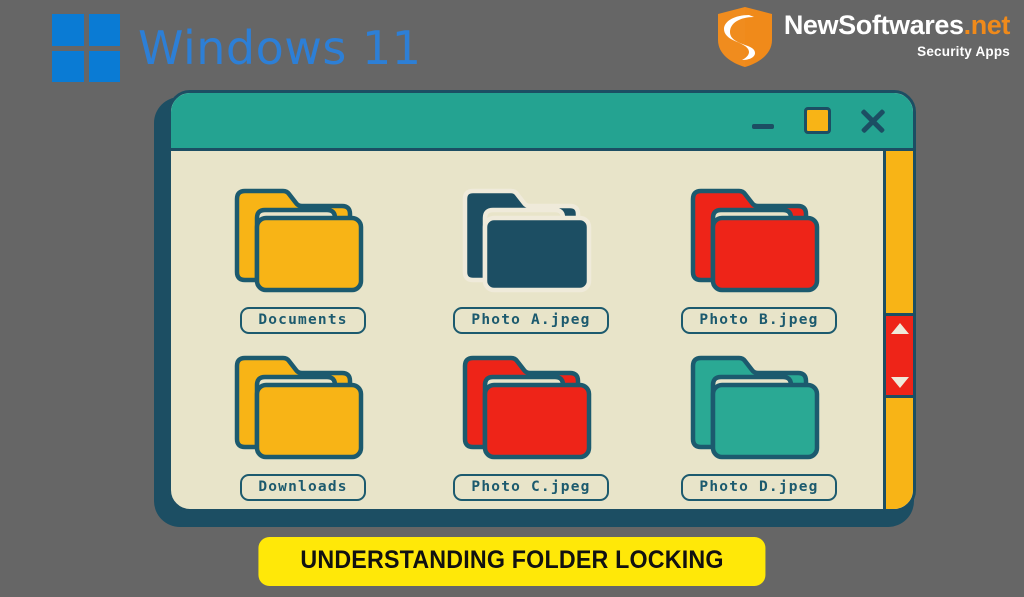 This screenshot has width=1024, height=597. I want to click on windows-brand: Windows 11, so click(237, 48).